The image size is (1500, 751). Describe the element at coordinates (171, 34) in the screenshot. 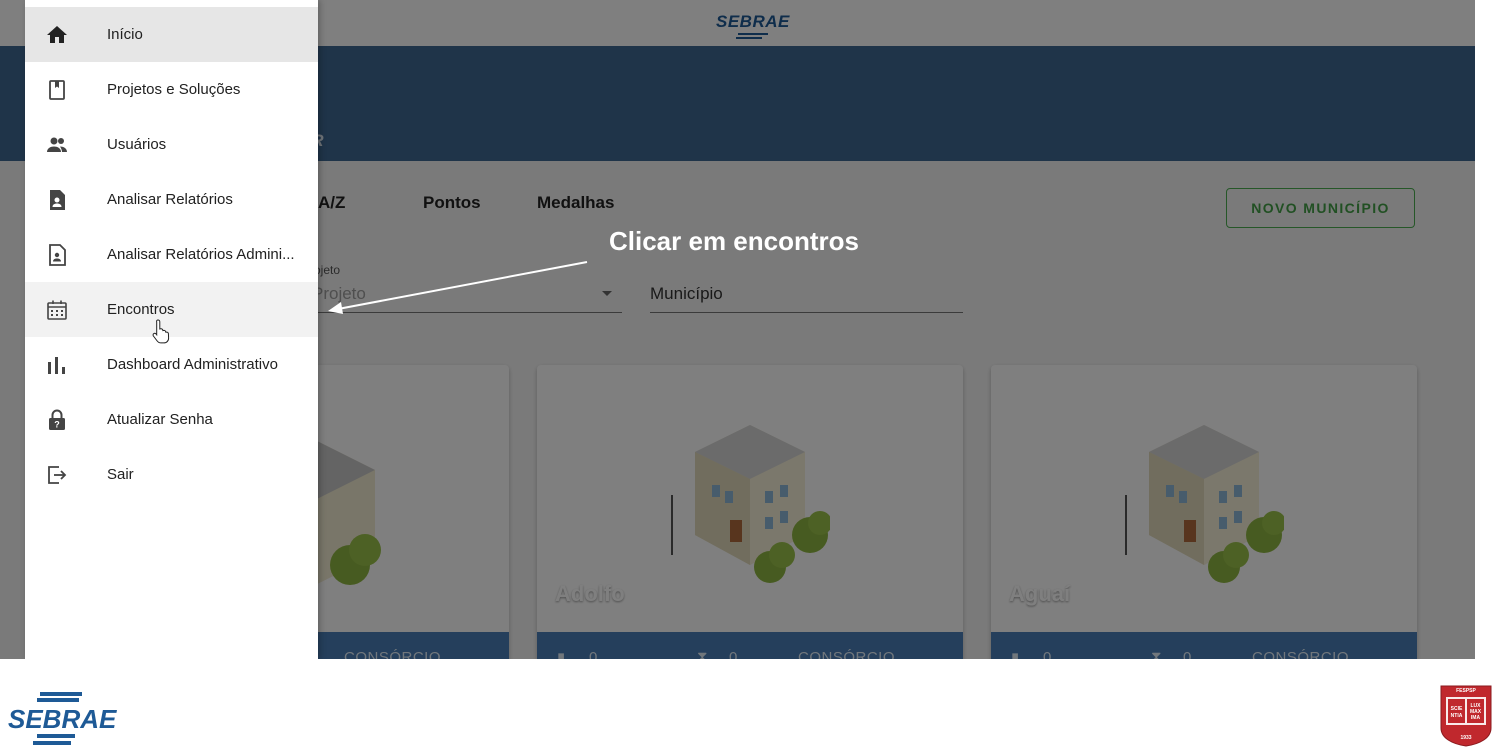

I see `menu-item-inicio: Início` at that location.